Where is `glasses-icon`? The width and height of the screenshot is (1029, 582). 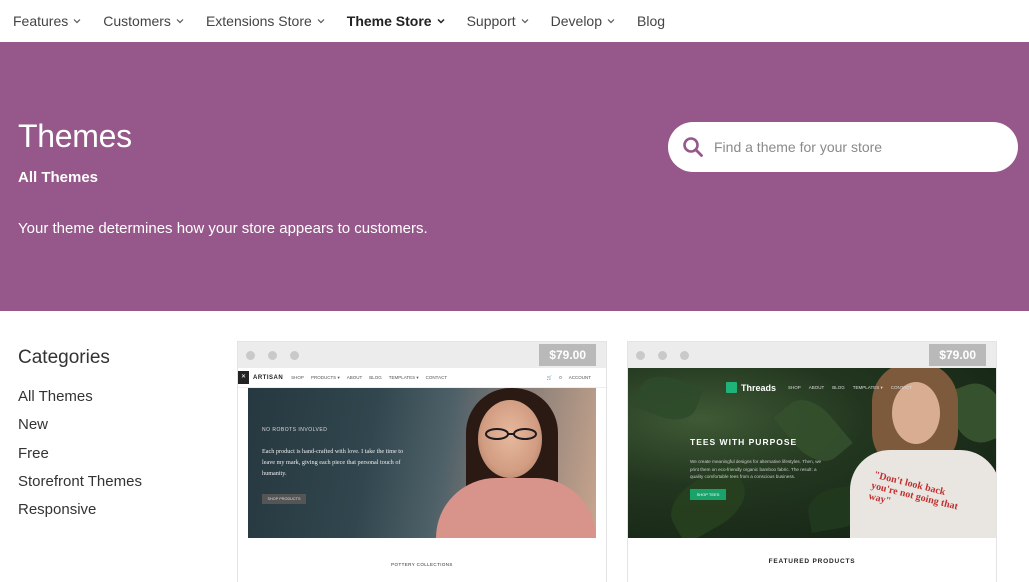 glasses-icon is located at coordinates (511, 434).